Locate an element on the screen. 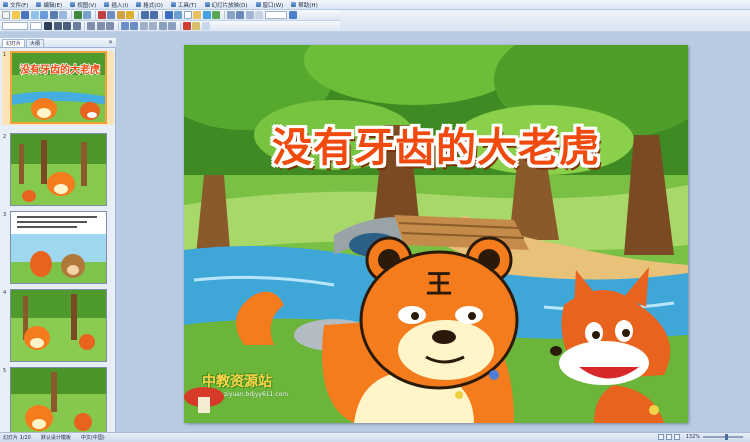 This screenshot has height=442, width=750. thumbnail-image: 没有牙齿的大老虎 is located at coordinates (58, 87).